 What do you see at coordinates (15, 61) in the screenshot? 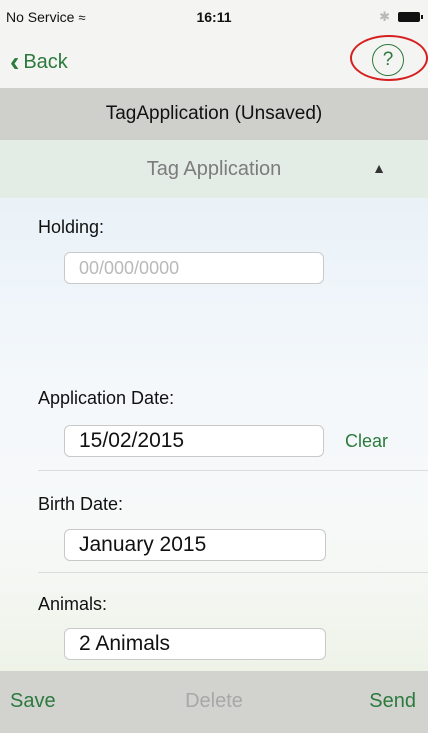
I see `chevron-left-icon: ‹` at bounding box center [15, 61].